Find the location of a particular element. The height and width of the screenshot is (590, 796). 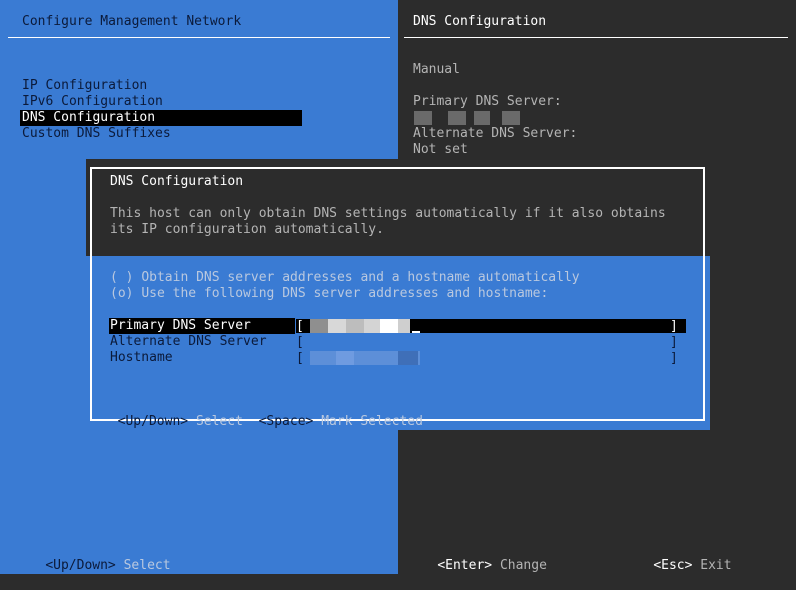

left-title-divider is located at coordinates (199, 37).